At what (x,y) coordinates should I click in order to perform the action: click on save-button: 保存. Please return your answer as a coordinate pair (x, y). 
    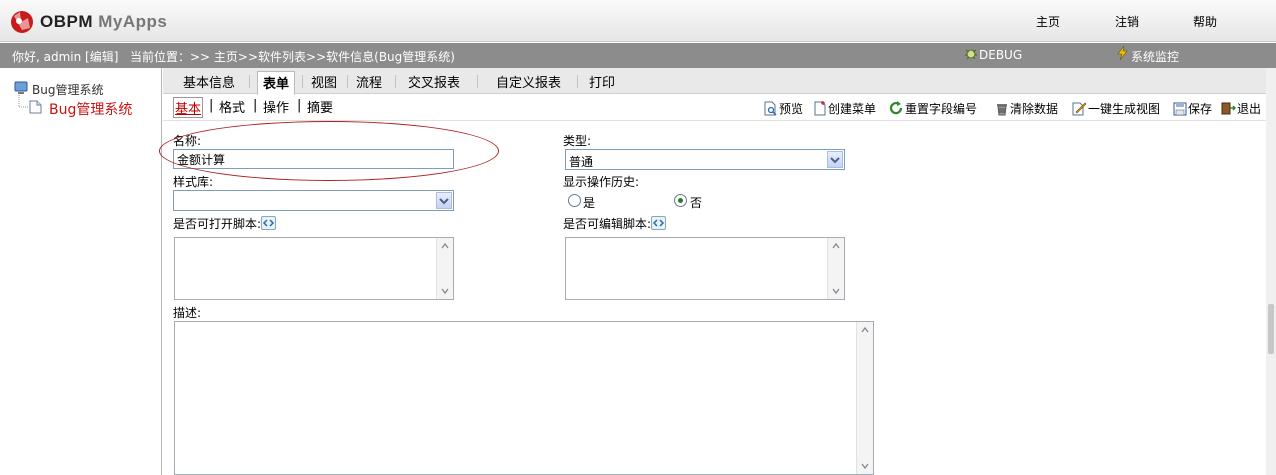
    Looking at the image, I should click on (1192, 108).